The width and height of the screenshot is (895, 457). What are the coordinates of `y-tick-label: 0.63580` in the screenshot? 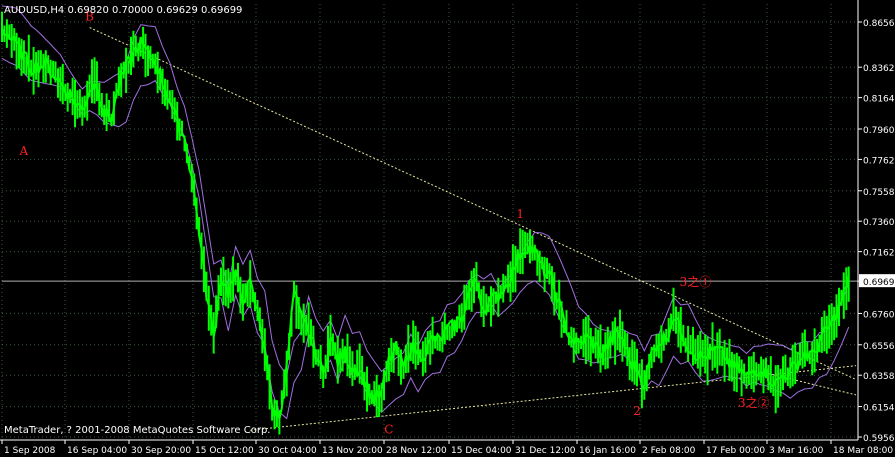 It's located at (879, 377).